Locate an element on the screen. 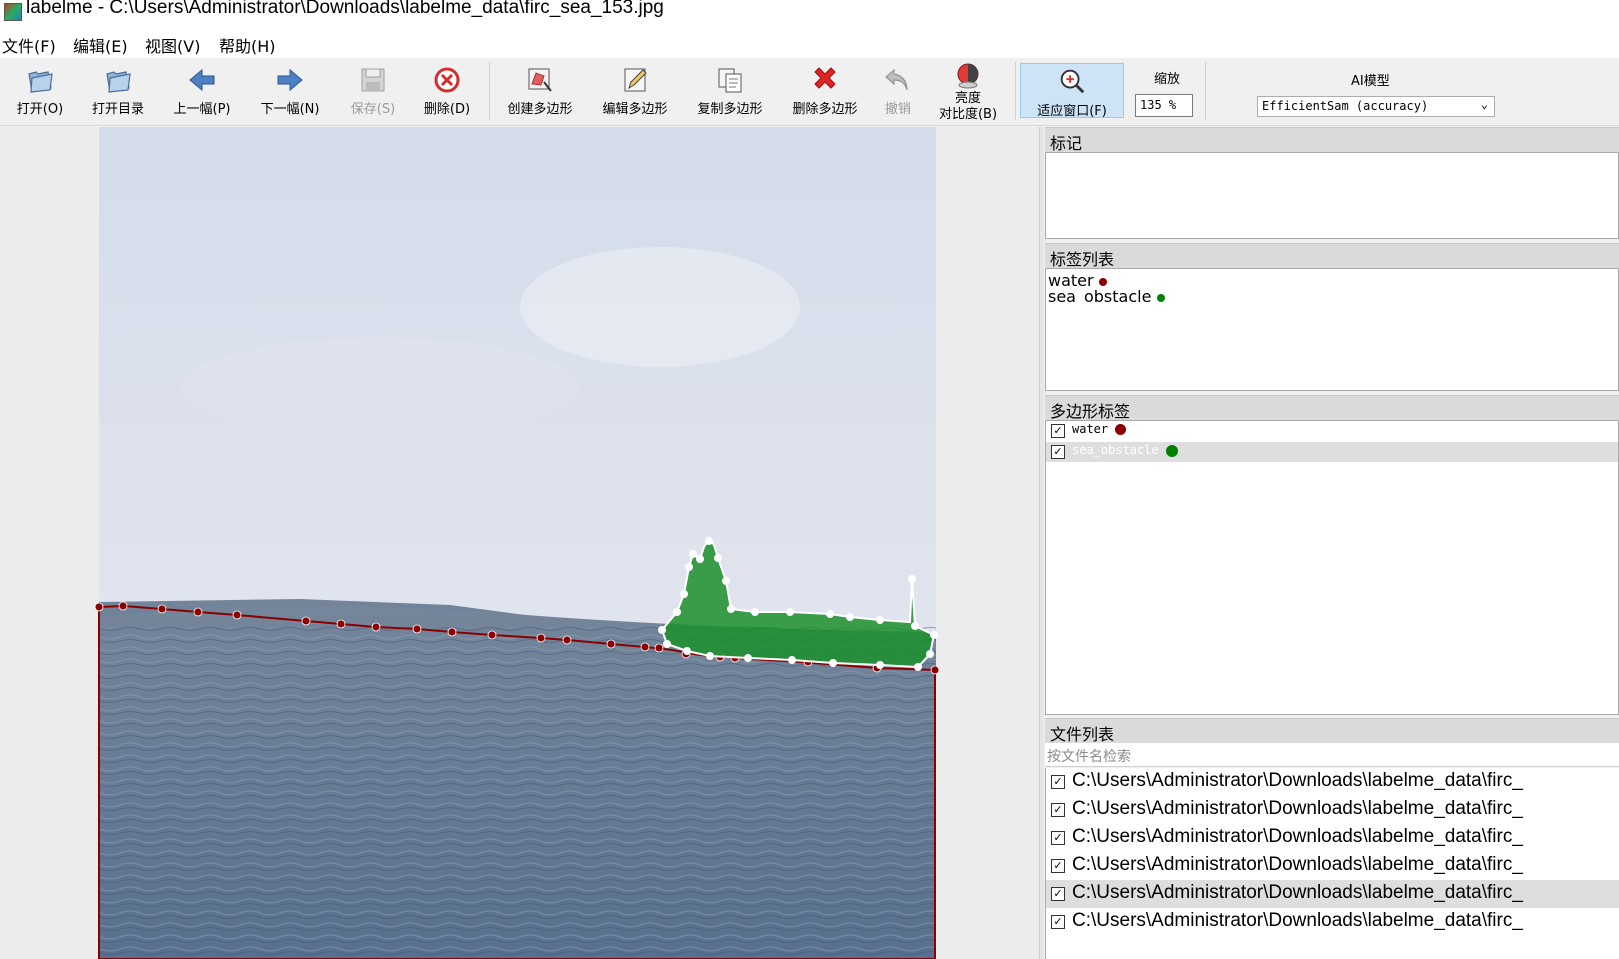 This screenshot has width=1619, height=959. label-list: water sea_obstacle is located at coordinates (1332, 329).